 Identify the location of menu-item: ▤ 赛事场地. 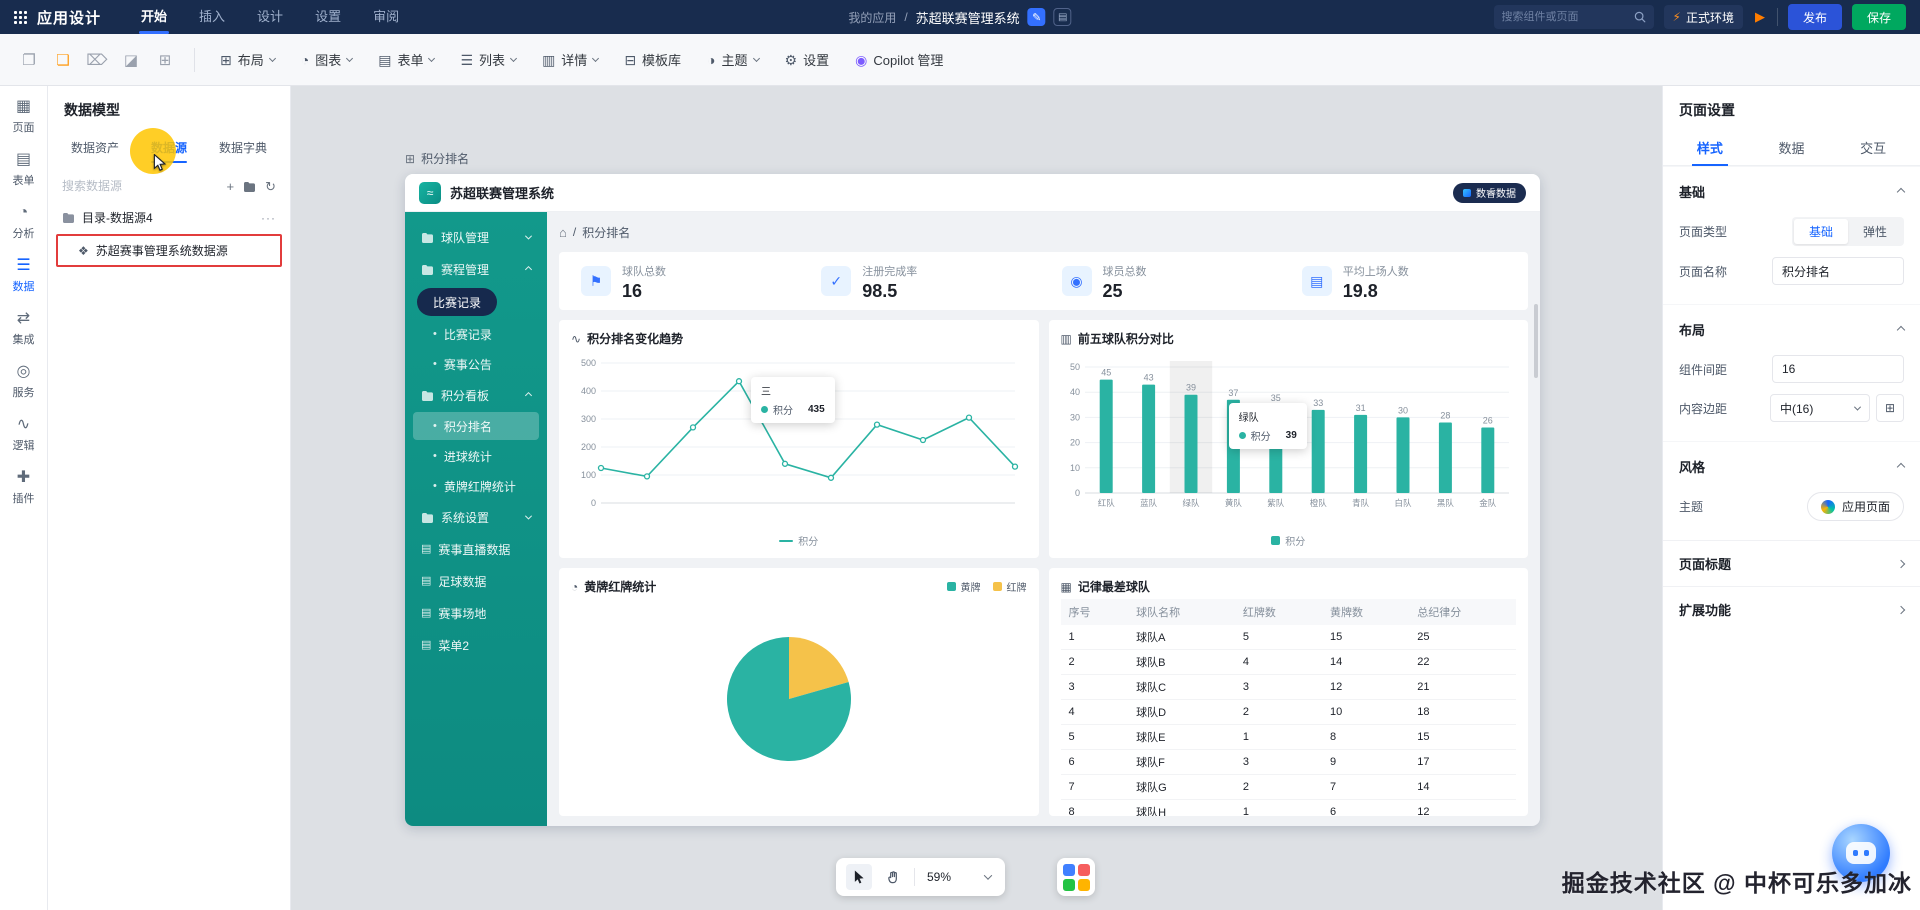
(476, 613).